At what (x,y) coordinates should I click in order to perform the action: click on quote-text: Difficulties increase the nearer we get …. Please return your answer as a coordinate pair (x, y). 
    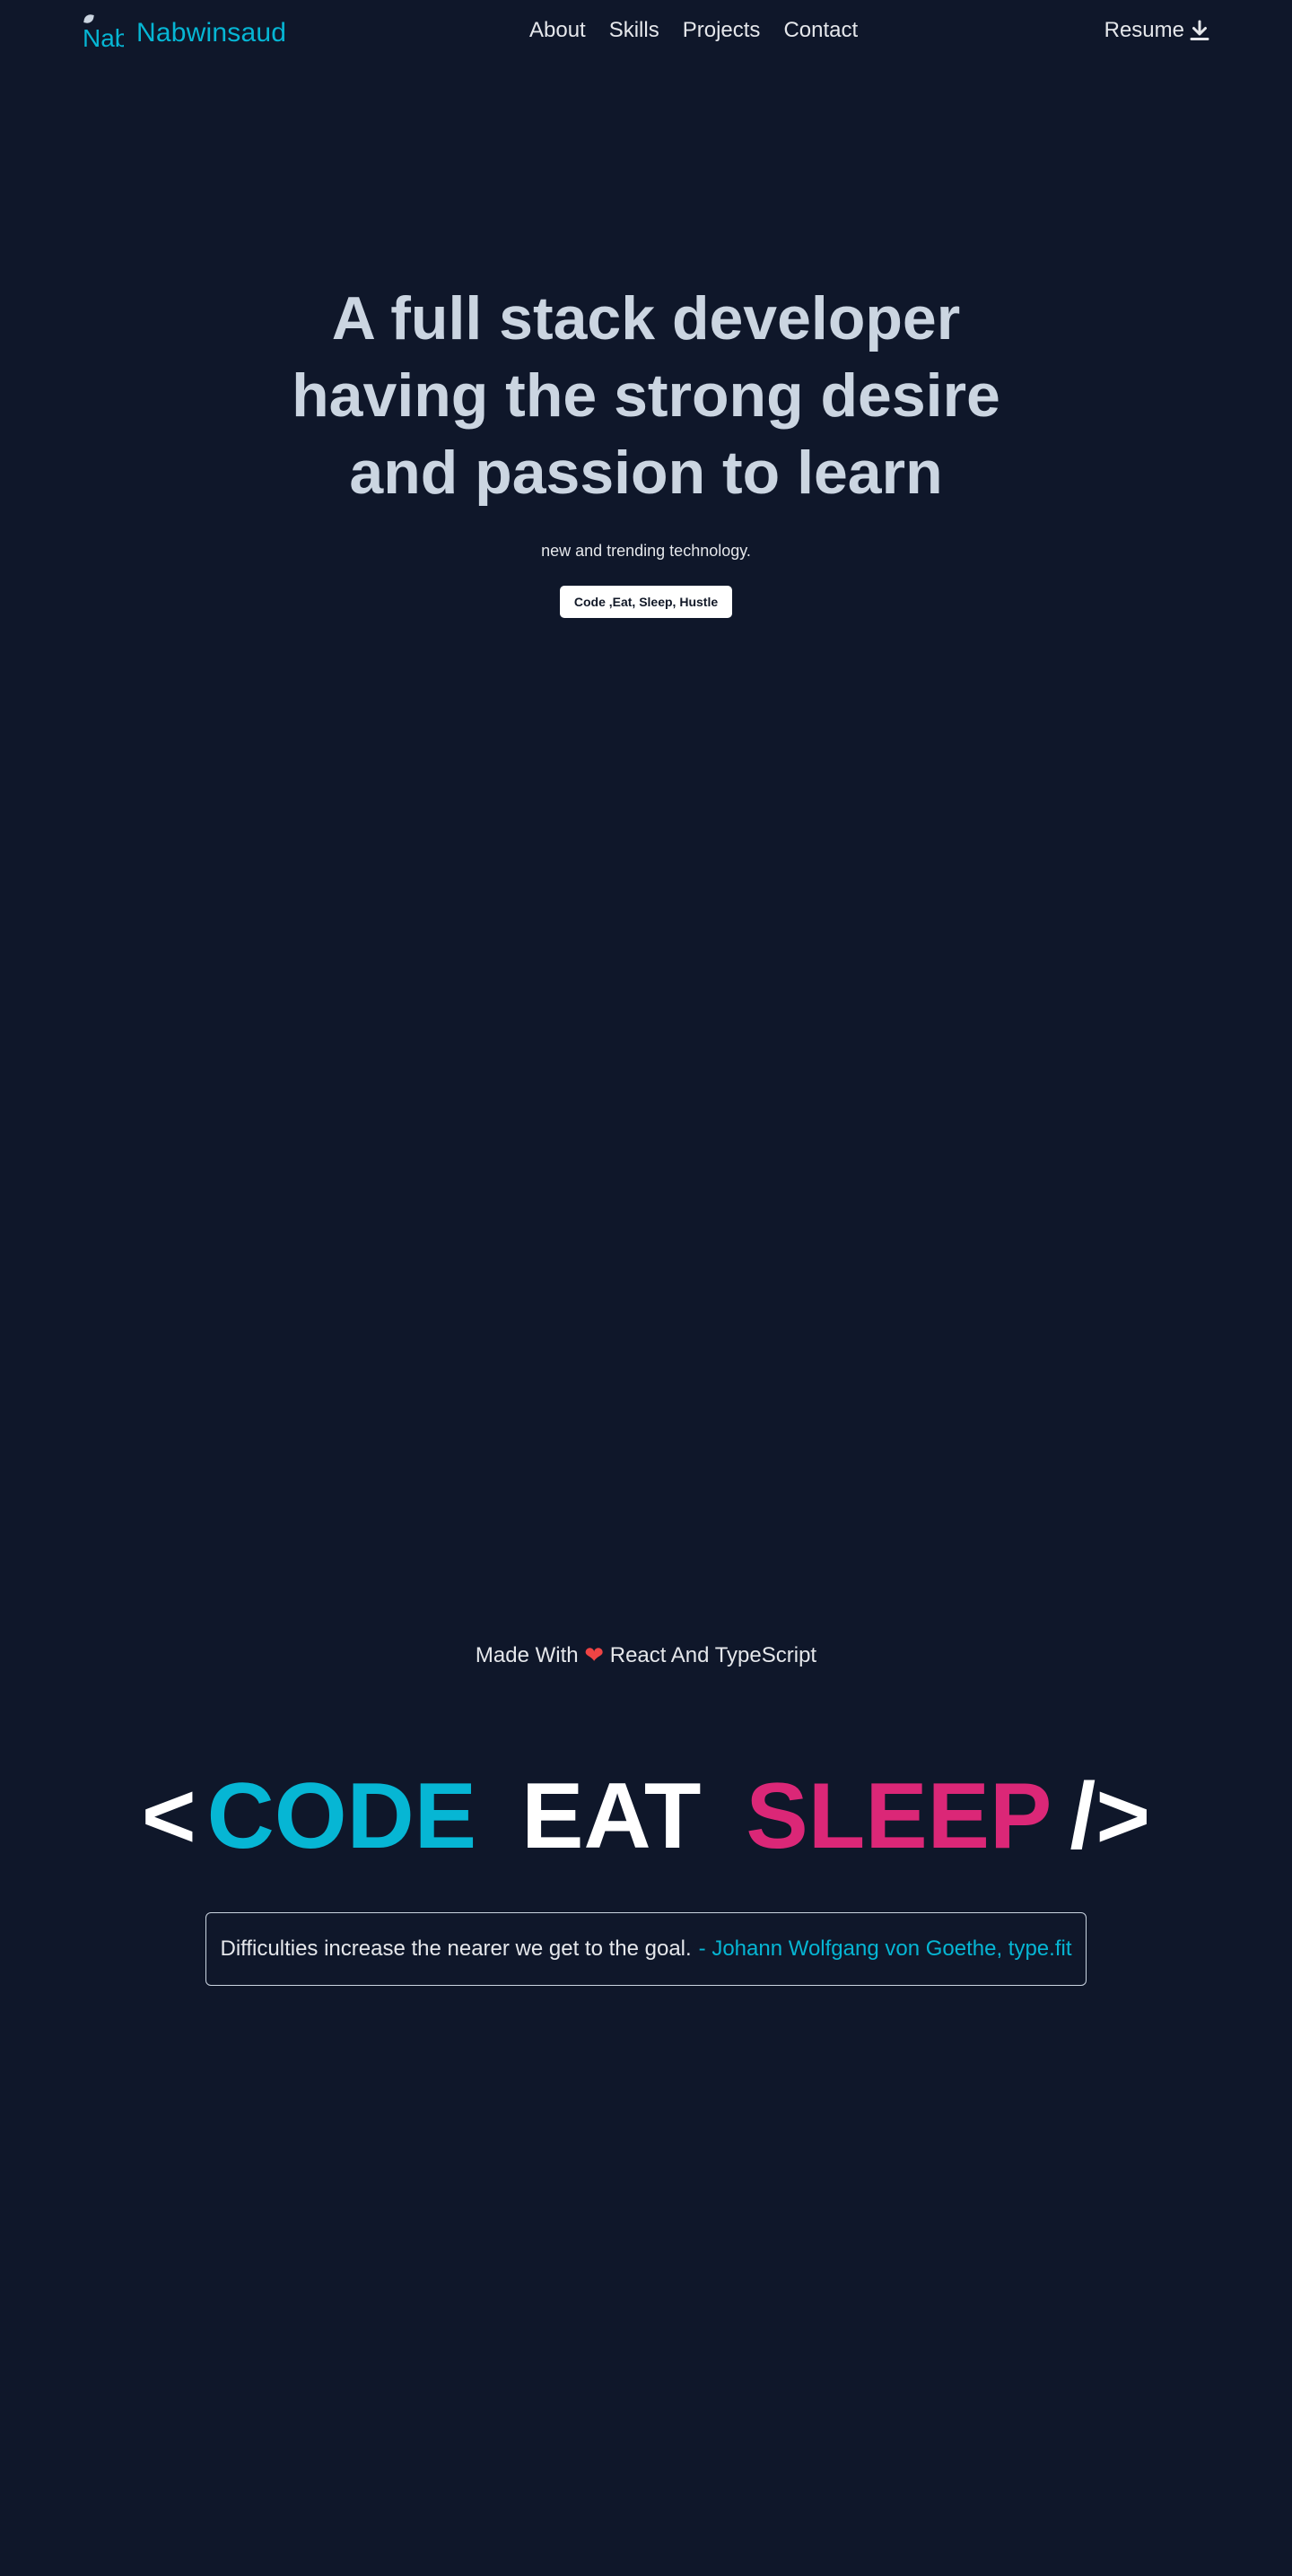
    Looking at the image, I should click on (456, 1948).